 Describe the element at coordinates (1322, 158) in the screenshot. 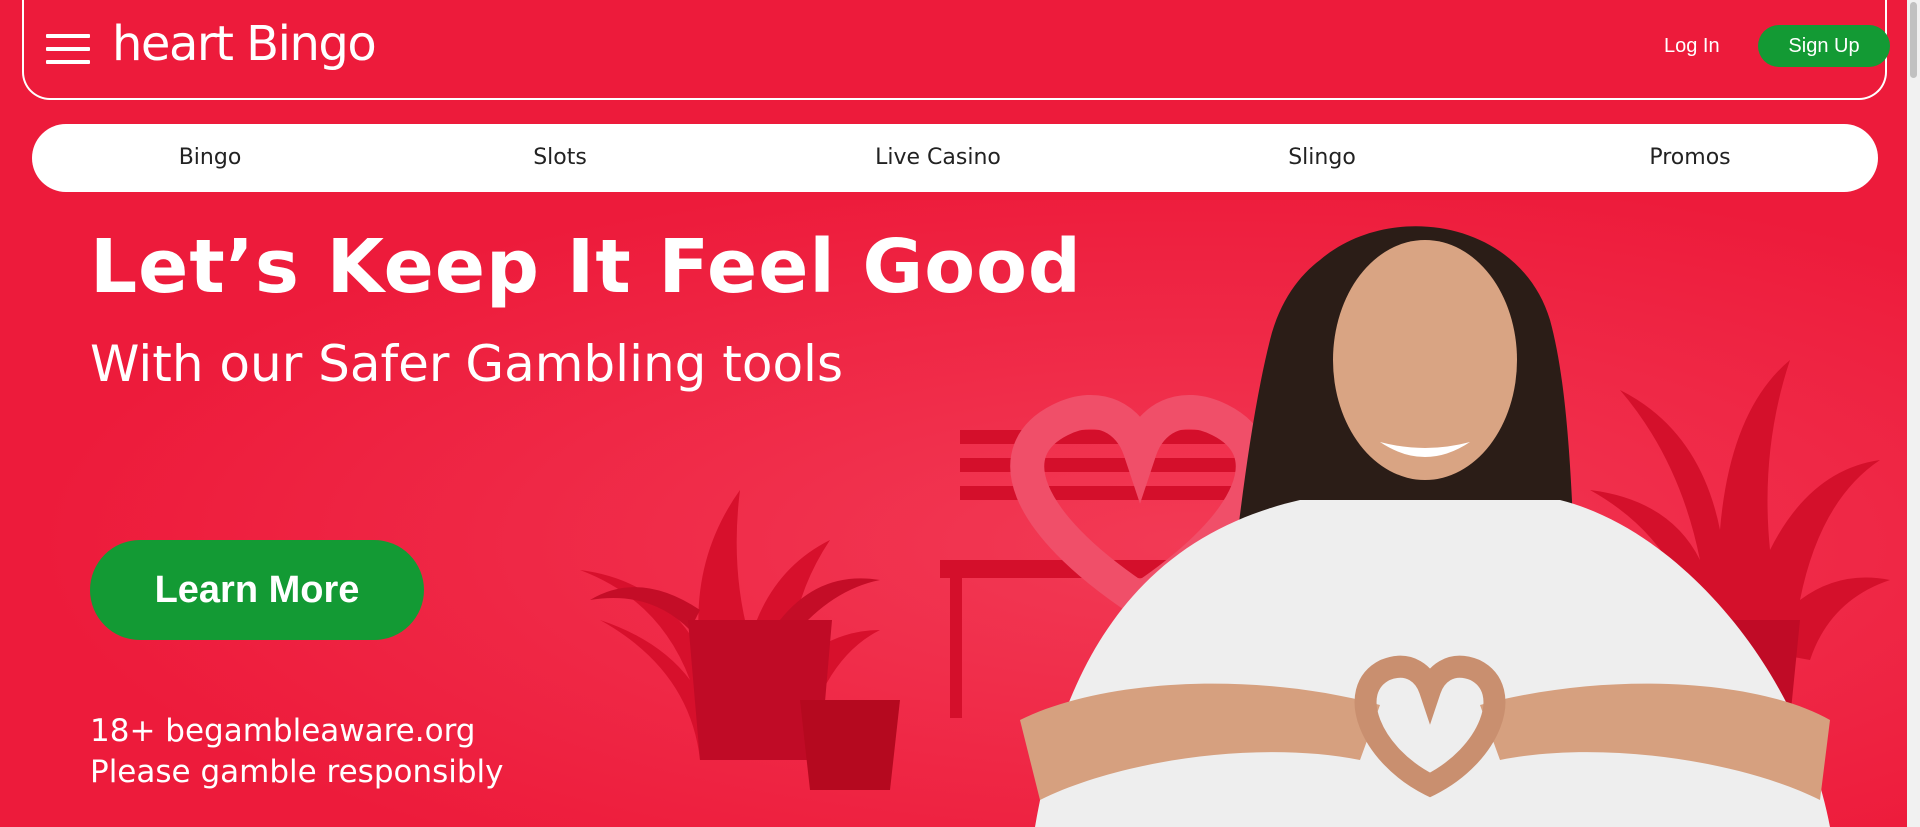

I see `nav-item-slingo: Slingo` at that location.